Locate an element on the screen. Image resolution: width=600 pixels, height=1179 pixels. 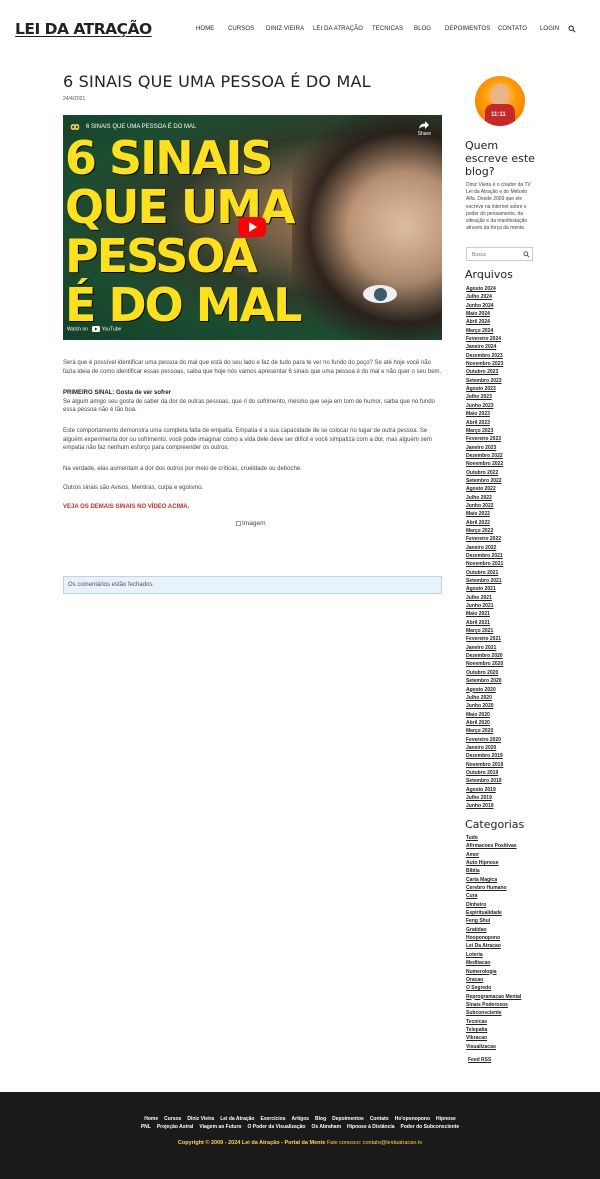
contact-text: Fale conosco: contato@leidaatracao.tv is located at coordinates (374, 1143).